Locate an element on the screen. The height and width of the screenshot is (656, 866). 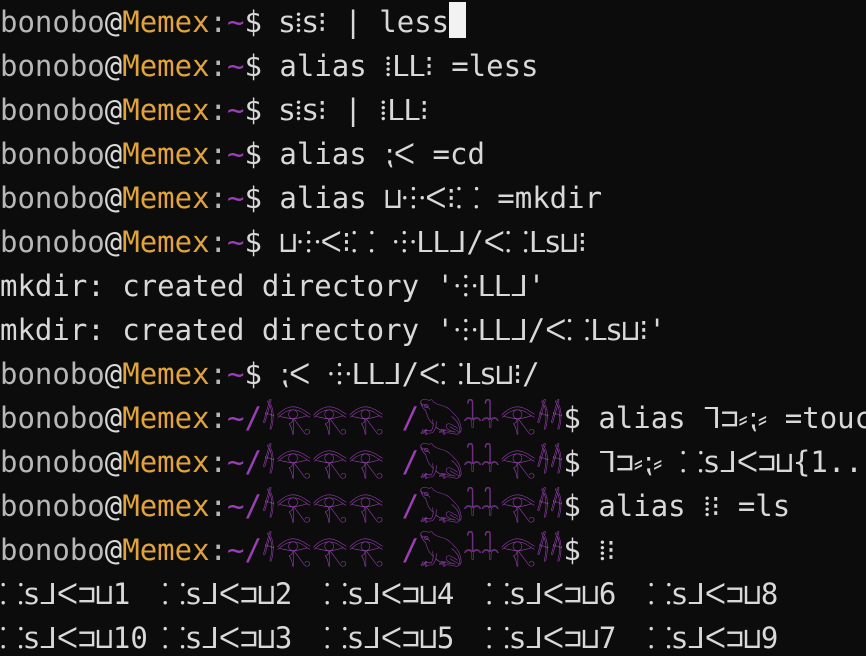
text-cursor is located at coordinates (458, 20).